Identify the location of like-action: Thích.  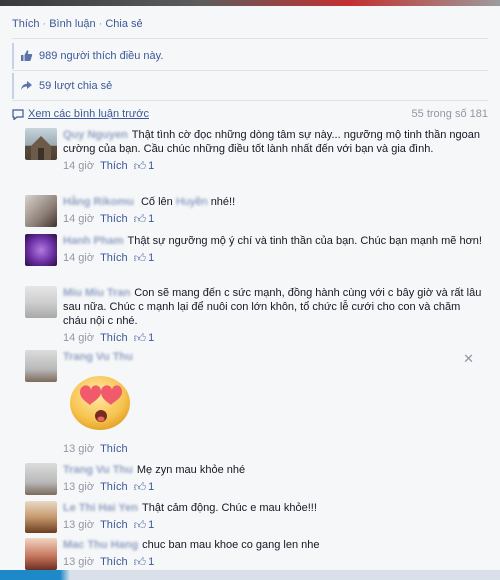
(26, 24).